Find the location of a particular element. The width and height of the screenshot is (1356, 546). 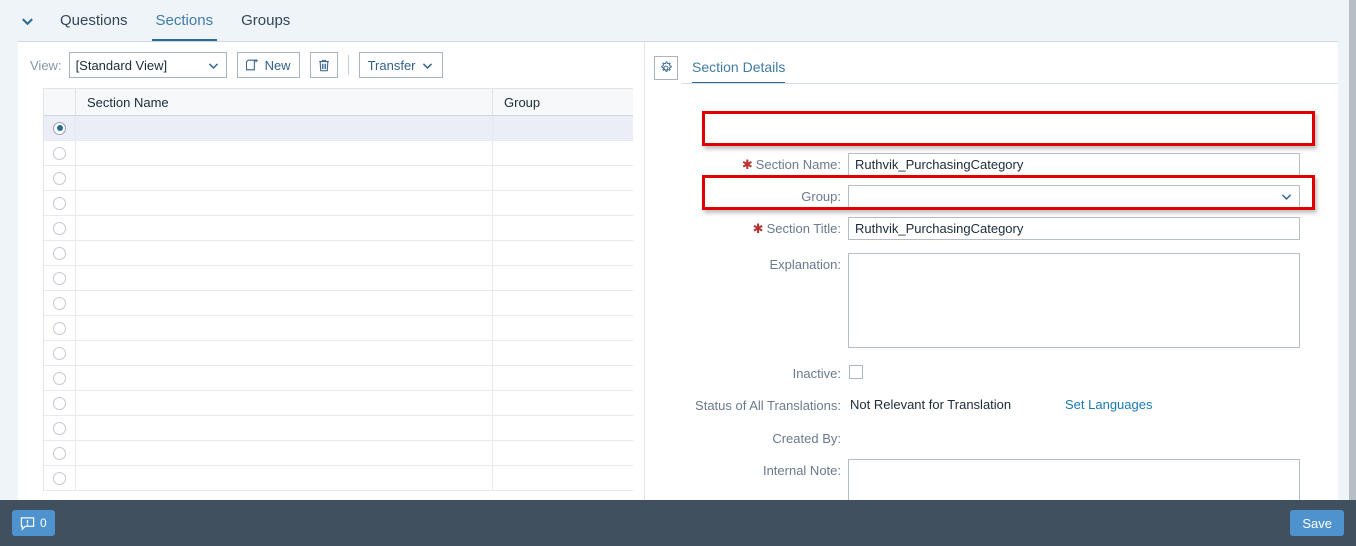

explanation-textarea is located at coordinates (1074, 300).